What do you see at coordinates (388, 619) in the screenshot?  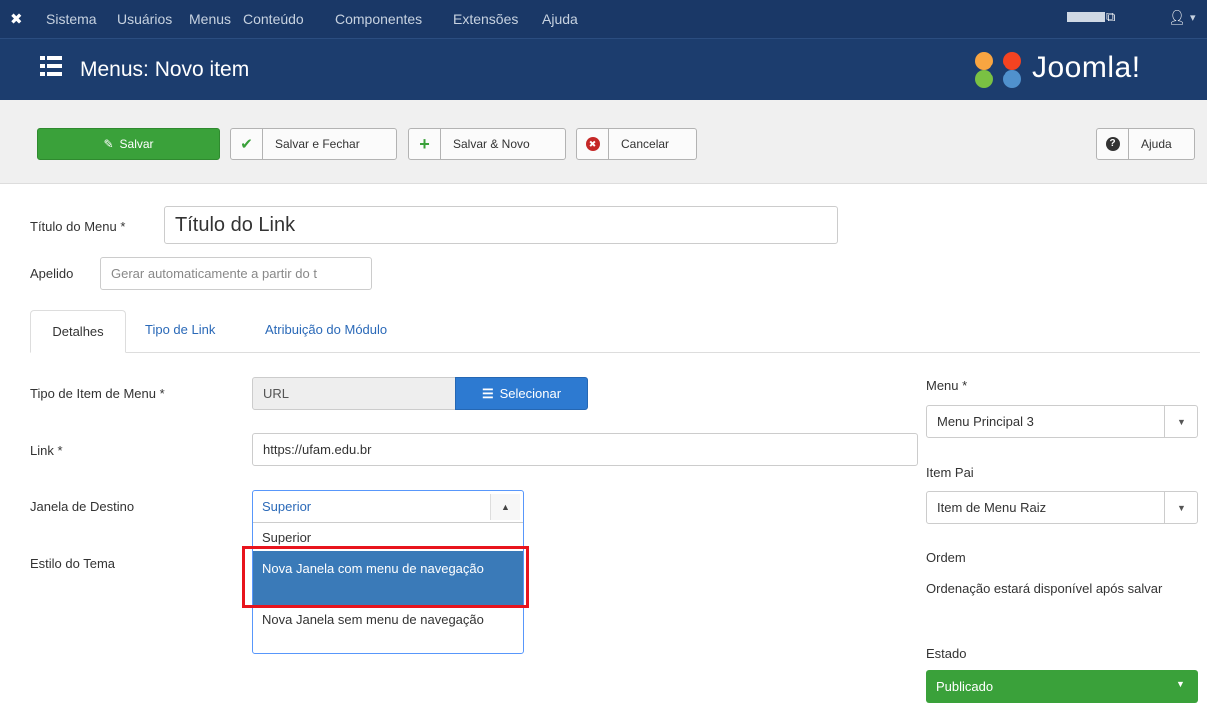 I see `option-new-window-without-nav: Nova Janela sem menu de navegação` at bounding box center [388, 619].